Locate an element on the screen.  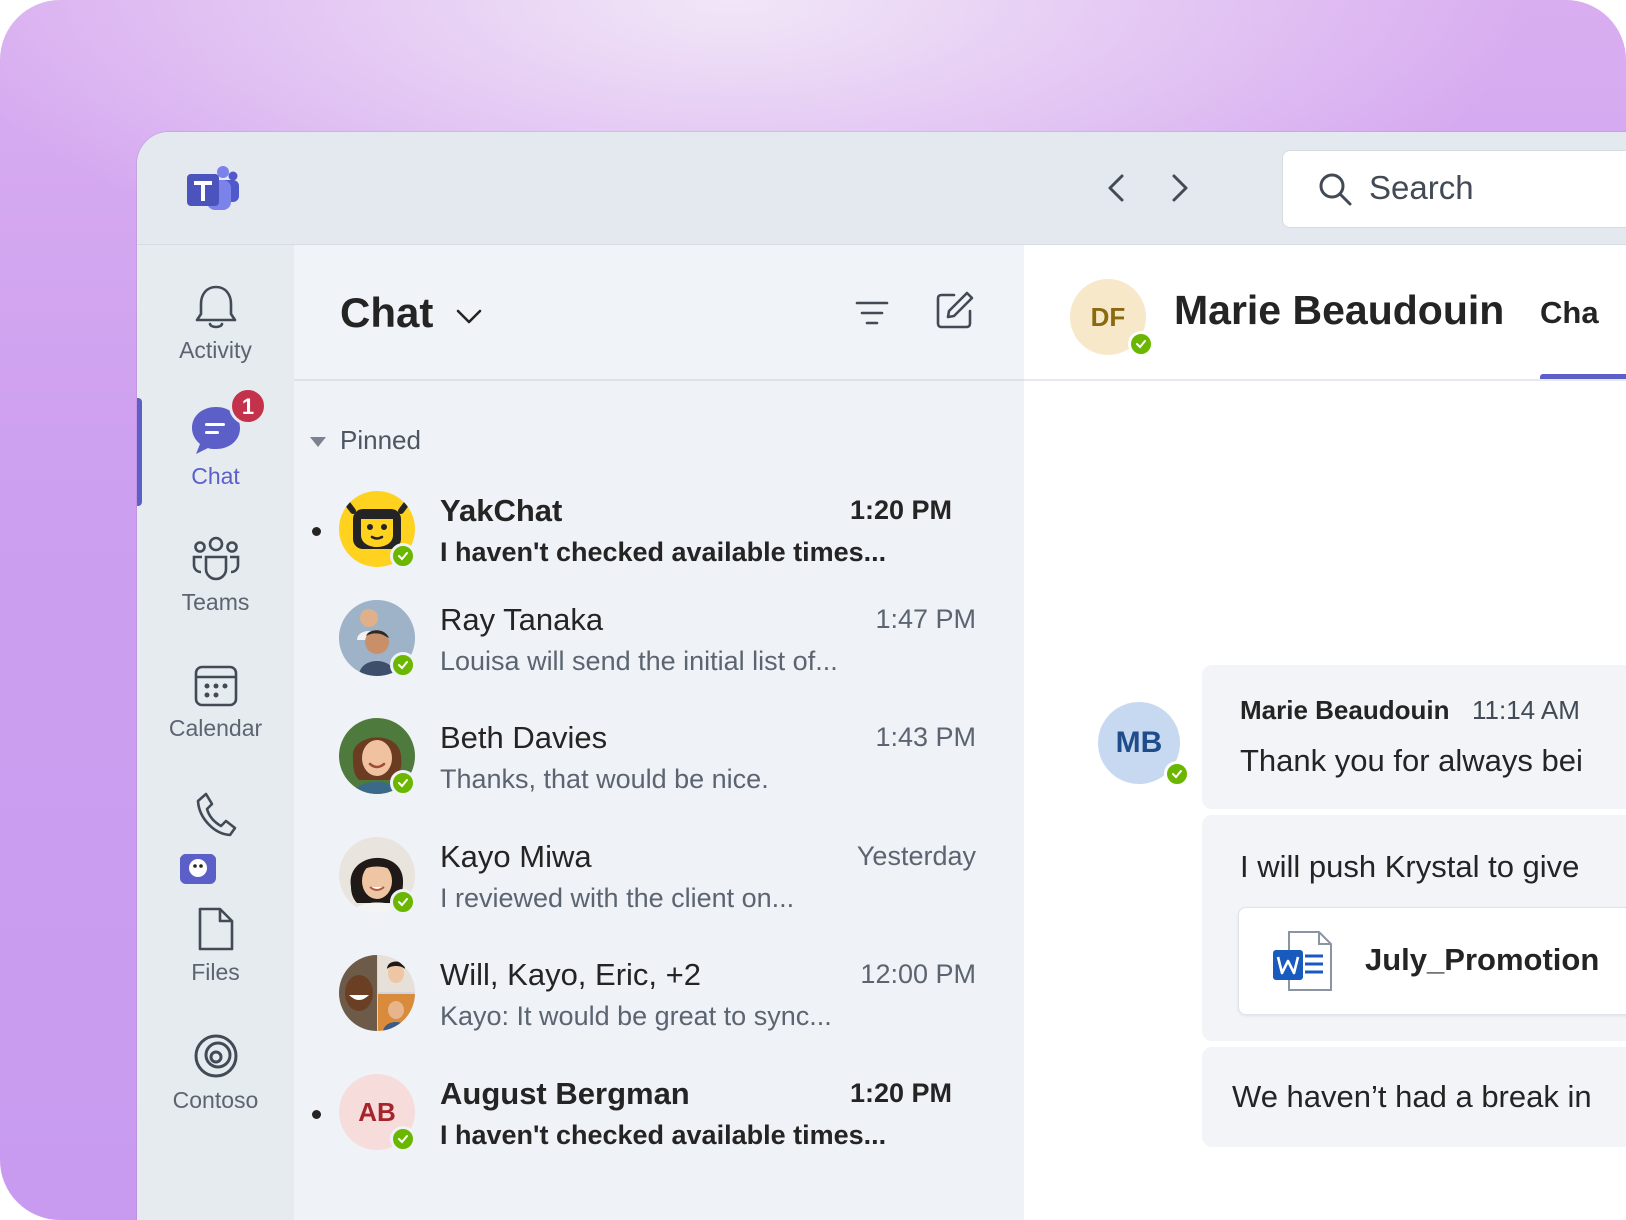
rail-label-contoso: Contoso is located at coordinates (215, 1100).